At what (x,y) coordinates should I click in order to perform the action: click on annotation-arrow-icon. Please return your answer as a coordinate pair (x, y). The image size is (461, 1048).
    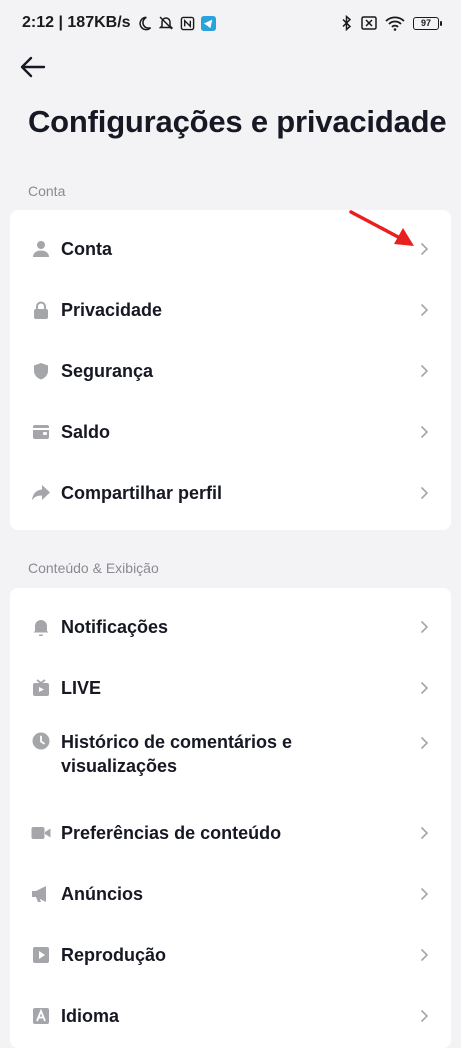
    Looking at the image, I should click on (383, 231).